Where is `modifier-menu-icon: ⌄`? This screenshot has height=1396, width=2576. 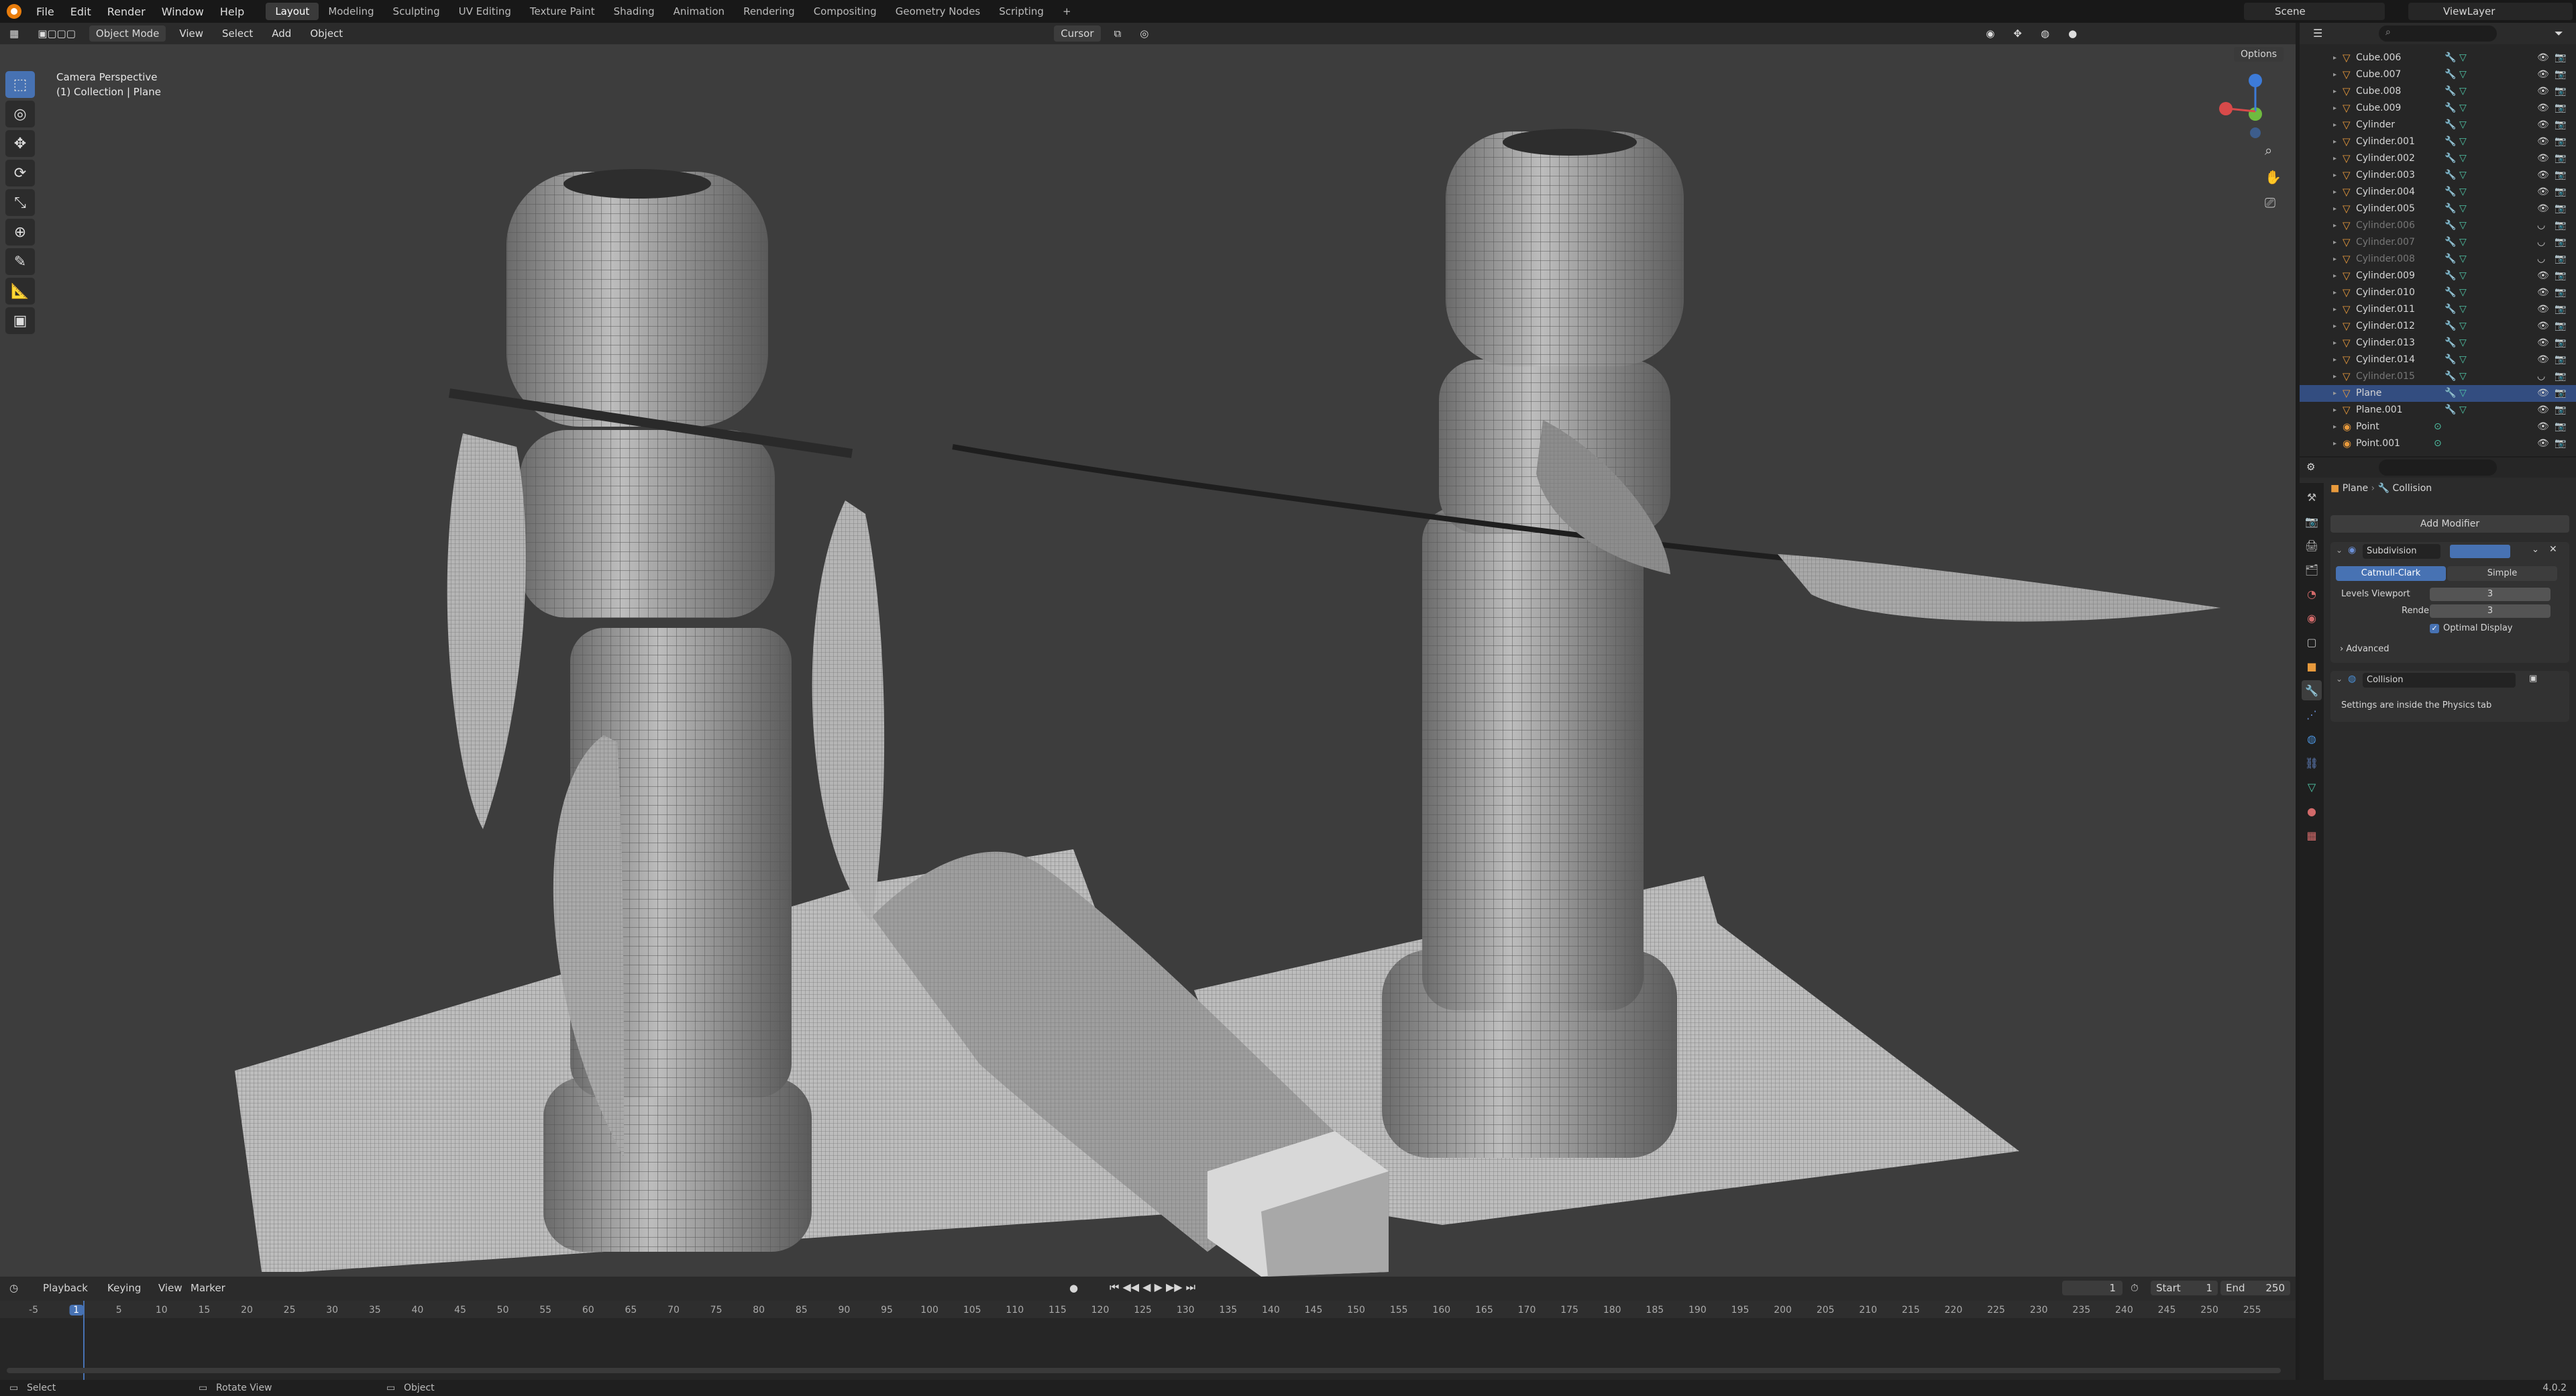
modifier-menu-icon: ⌄ is located at coordinates (2535, 550).